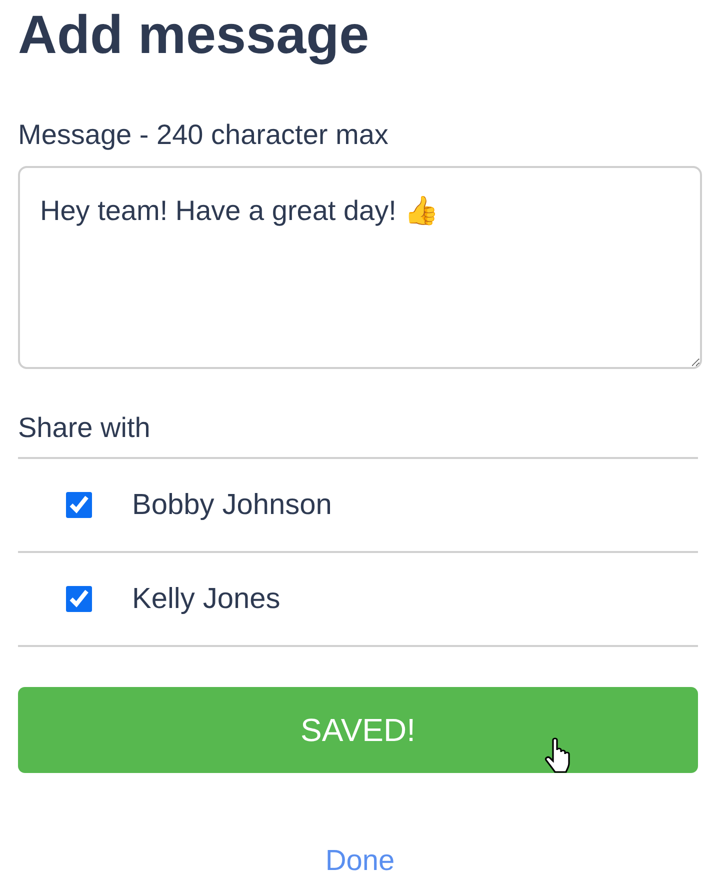  What do you see at coordinates (84, 428) in the screenshot?
I see `share-label: Share with` at bounding box center [84, 428].